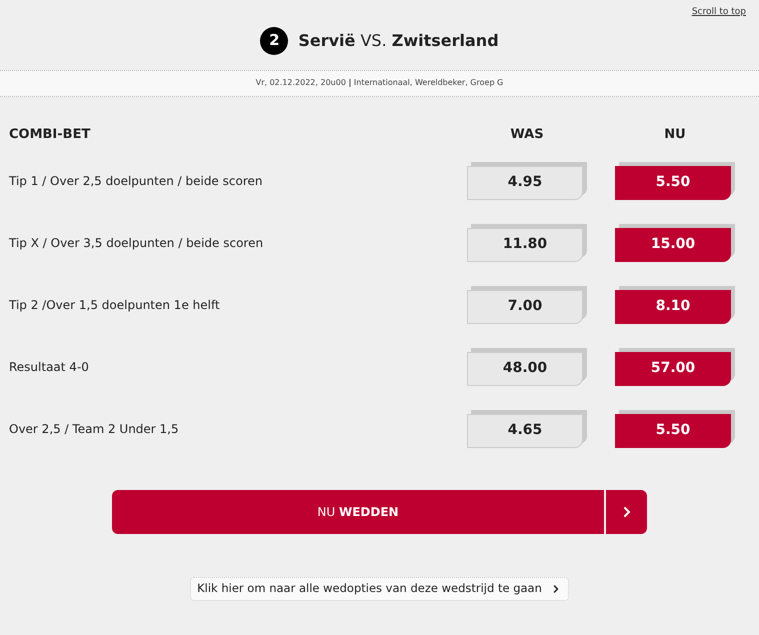 Image resolution: width=759 pixels, height=635 pixels. I want to click on bet-description: Tip X / Over 3,5 doelpunten / beide scoren, so click(136, 243).